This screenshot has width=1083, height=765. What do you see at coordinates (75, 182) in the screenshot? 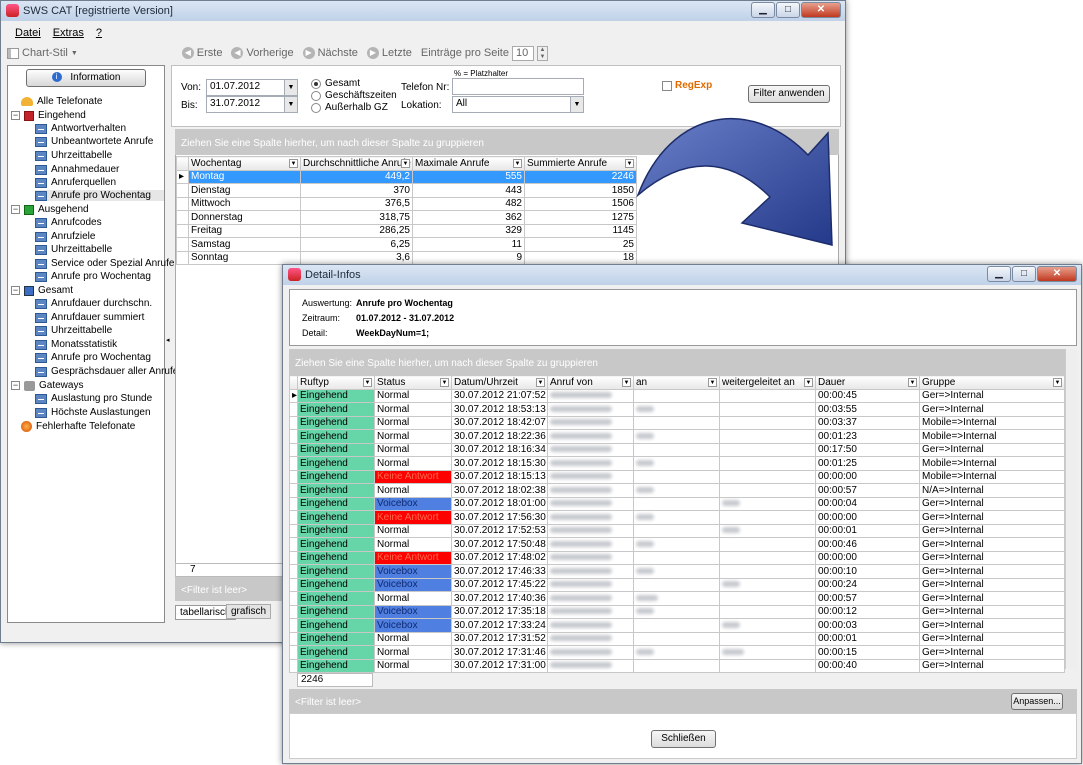
I see `sidebar-item-anruferquellen: Anruferquellen` at bounding box center [75, 182].